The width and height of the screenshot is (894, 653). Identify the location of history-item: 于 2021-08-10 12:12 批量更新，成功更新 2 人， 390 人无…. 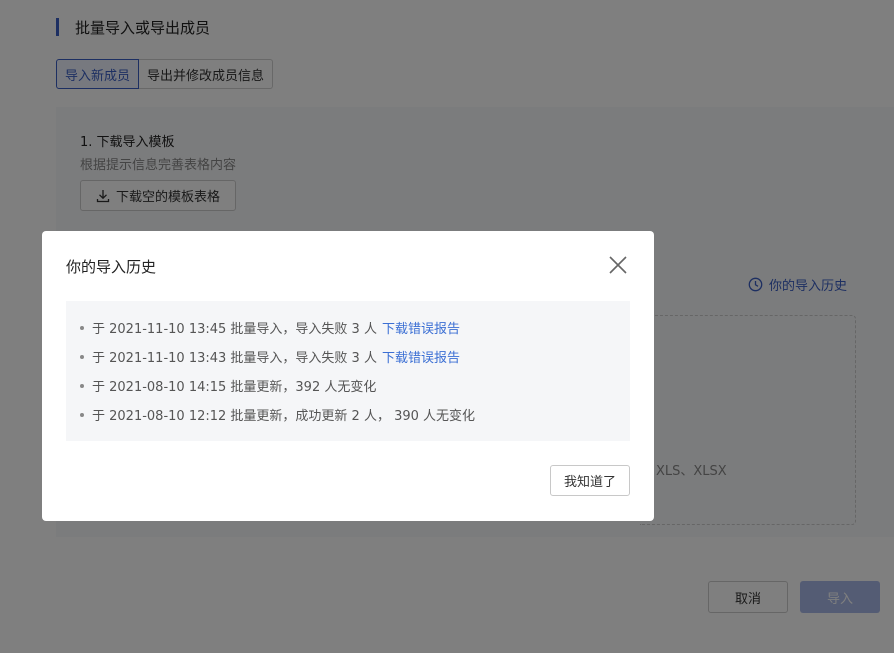
(348, 414).